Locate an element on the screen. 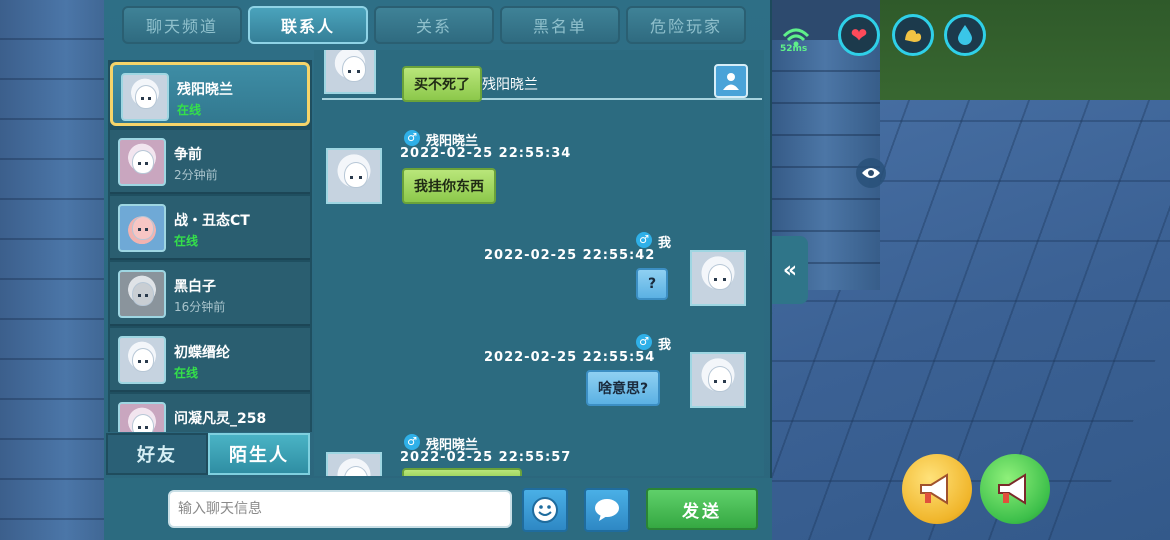  message-bubble is located at coordinates (462, 472).